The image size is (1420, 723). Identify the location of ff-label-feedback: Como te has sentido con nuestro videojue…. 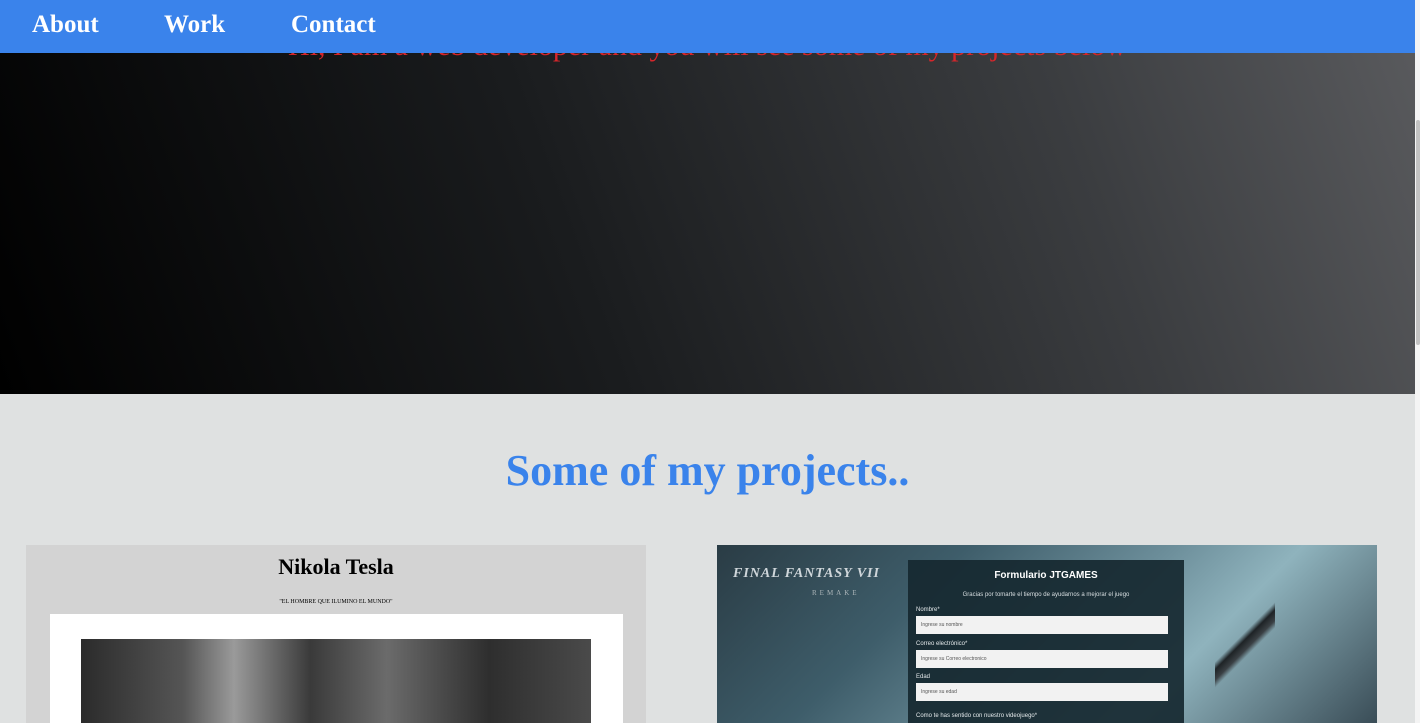
(977, 716).